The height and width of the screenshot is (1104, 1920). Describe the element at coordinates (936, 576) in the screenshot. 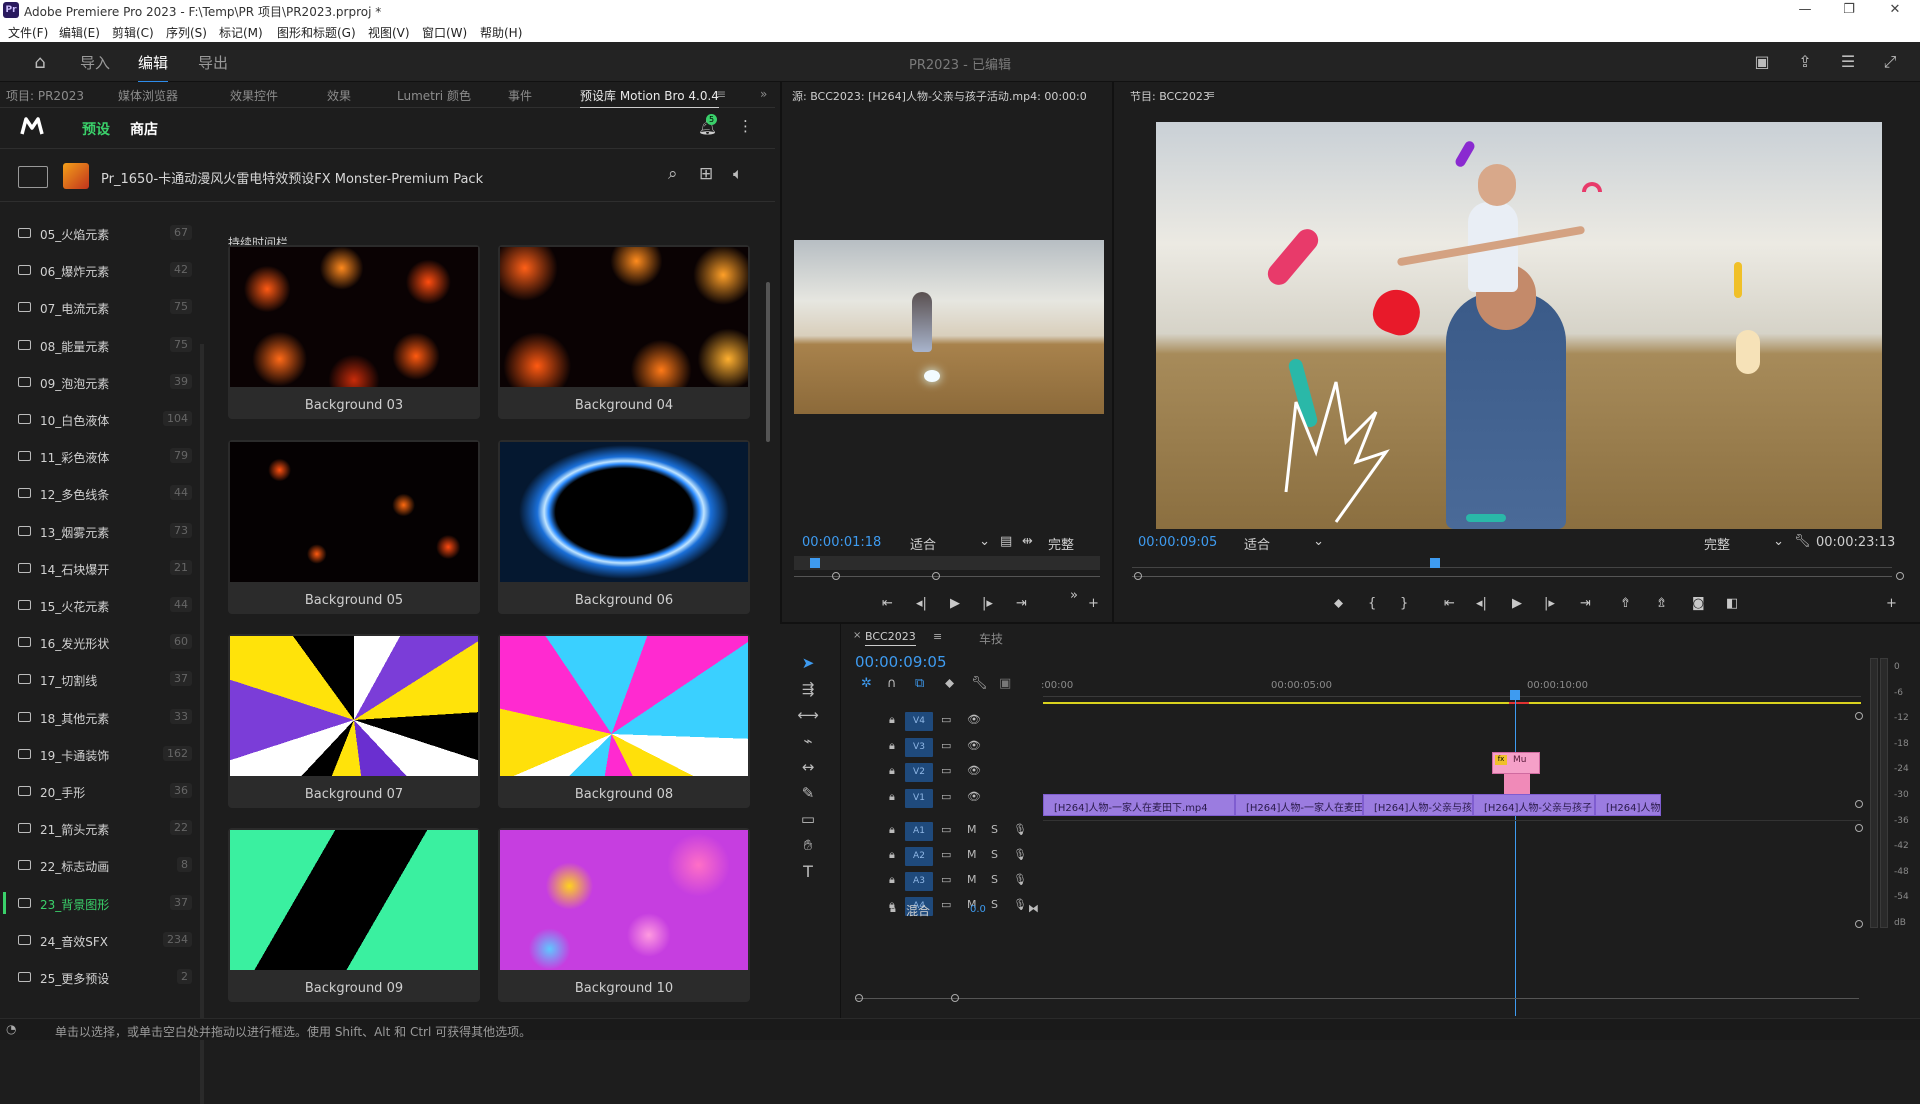

I see `source-zoom-handle` at that location.